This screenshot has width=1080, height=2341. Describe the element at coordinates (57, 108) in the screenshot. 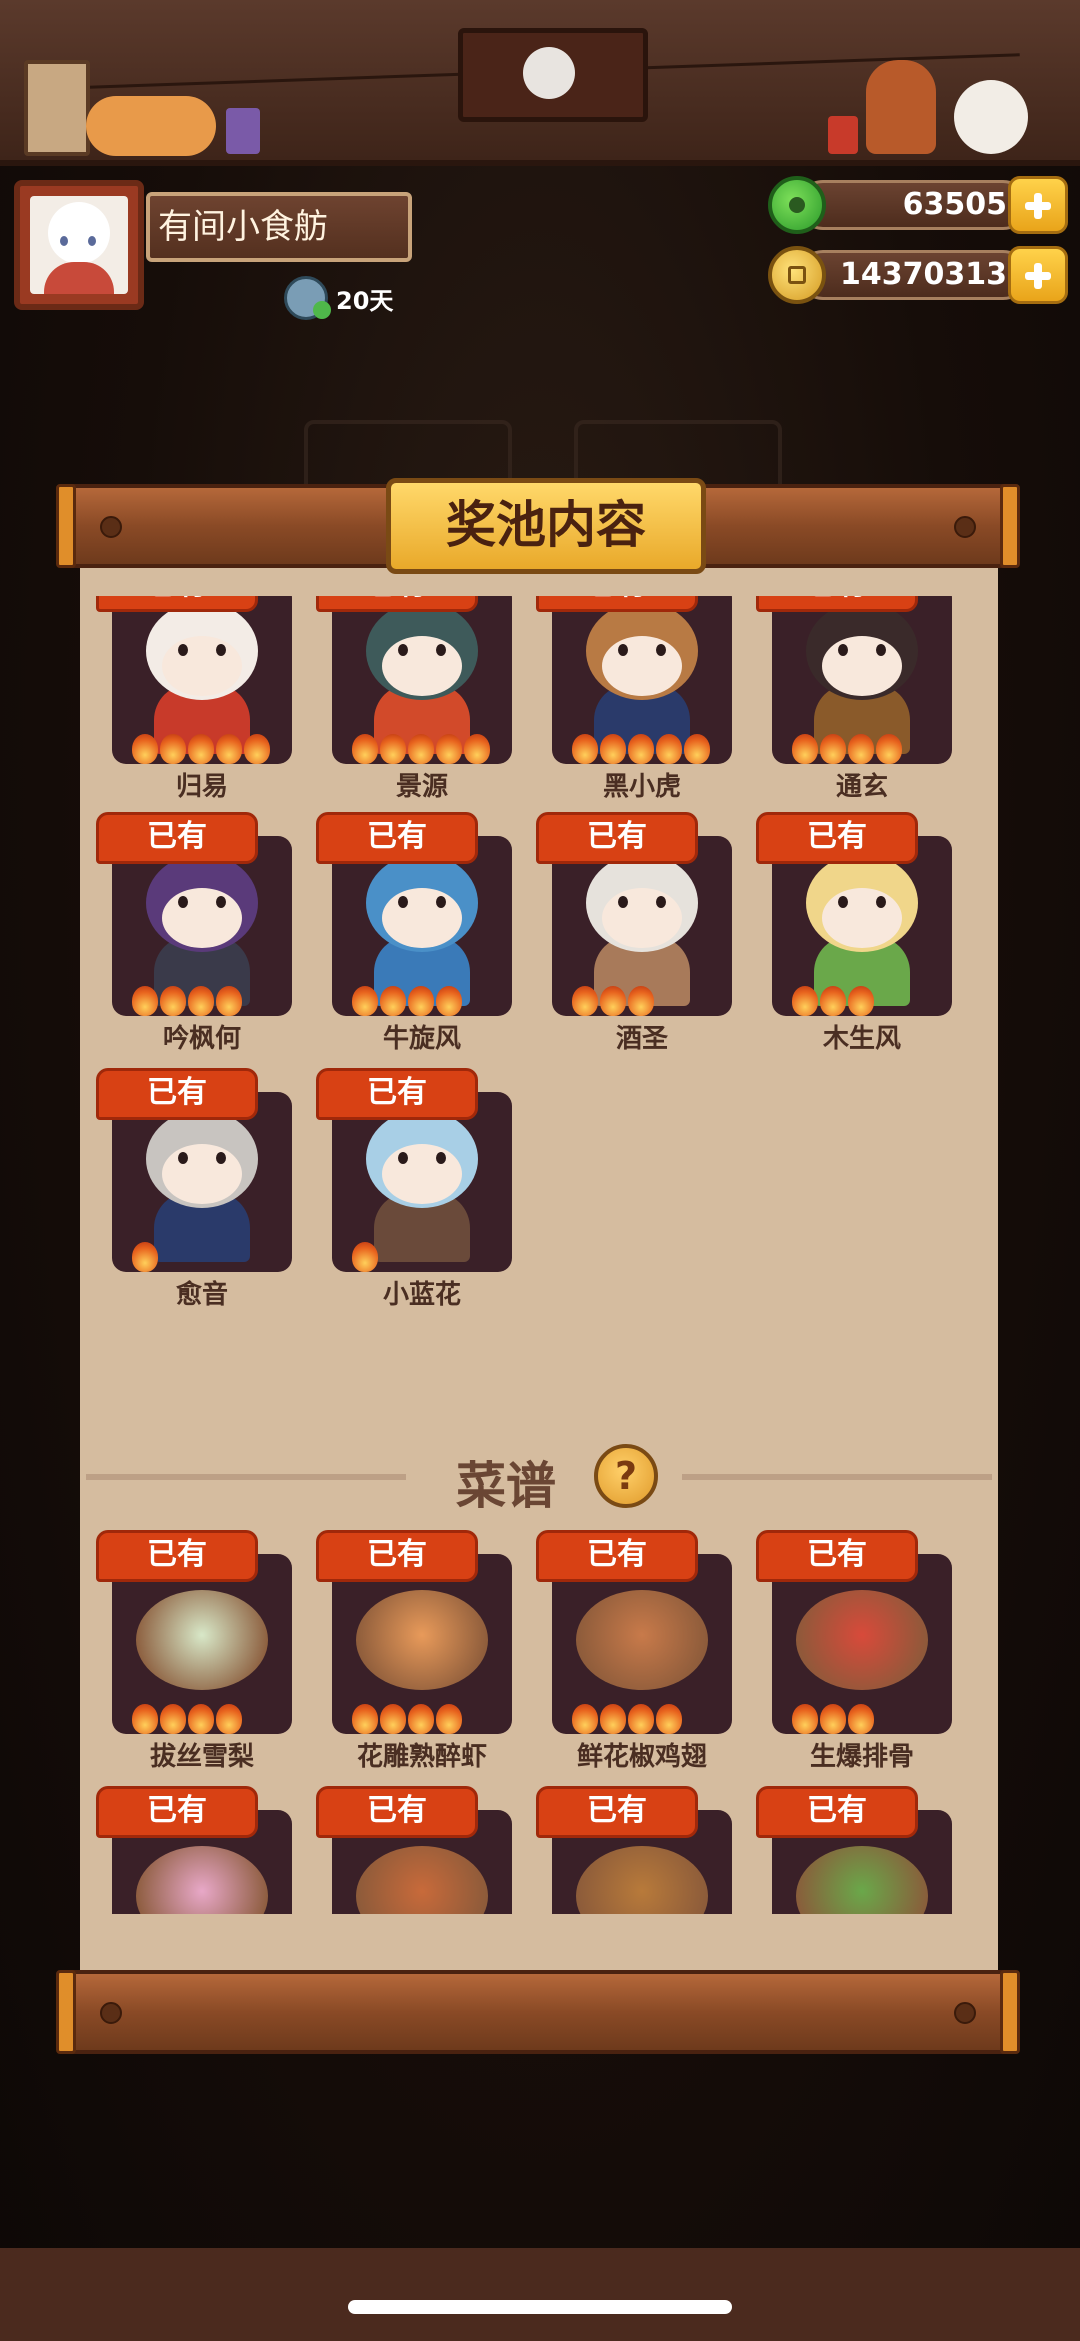

I see `hanging-sign-icon` at that location.